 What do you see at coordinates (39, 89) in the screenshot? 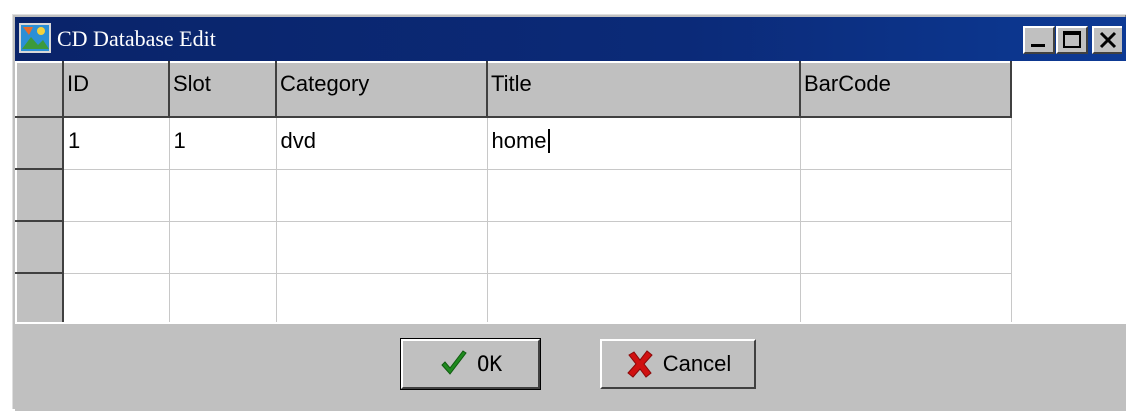
I see `corner-cell` at bounding box center [39, 89].